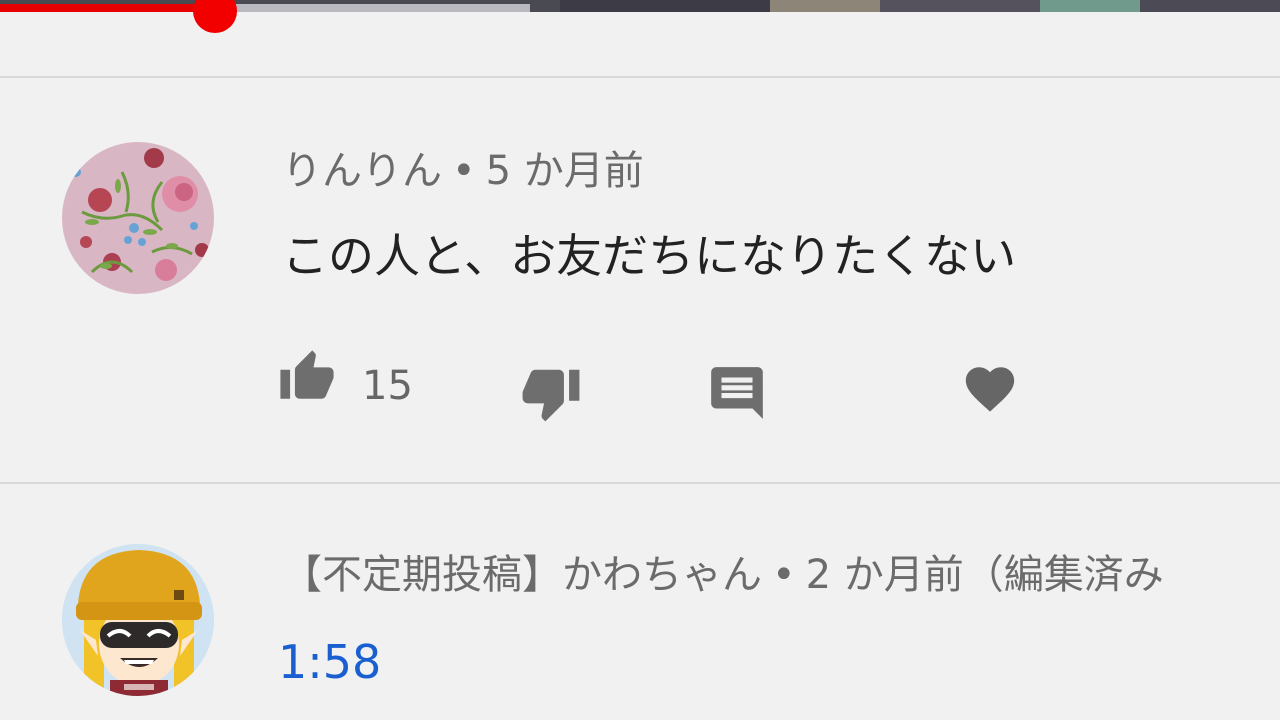 Image resolution: width=1280 pixels, height=720 pixels. I want to click on inkling-girl-avatar, so click(138, 620).